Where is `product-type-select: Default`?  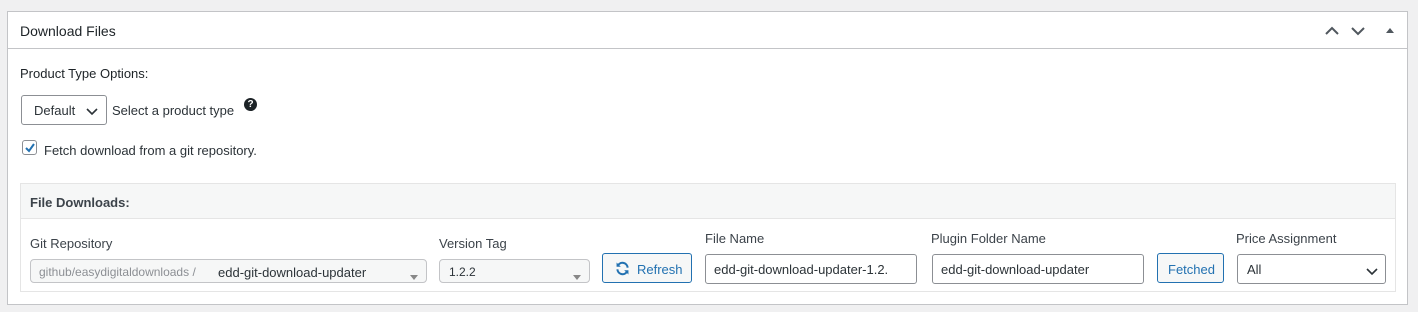 product-type-select: Default is located at coordinates (64, 110).